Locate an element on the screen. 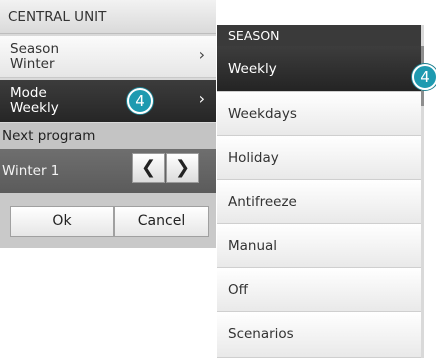 Image resolution: width=436 pixels, height=358 pixels. season-label: Season is located at coordinates (34, 49).